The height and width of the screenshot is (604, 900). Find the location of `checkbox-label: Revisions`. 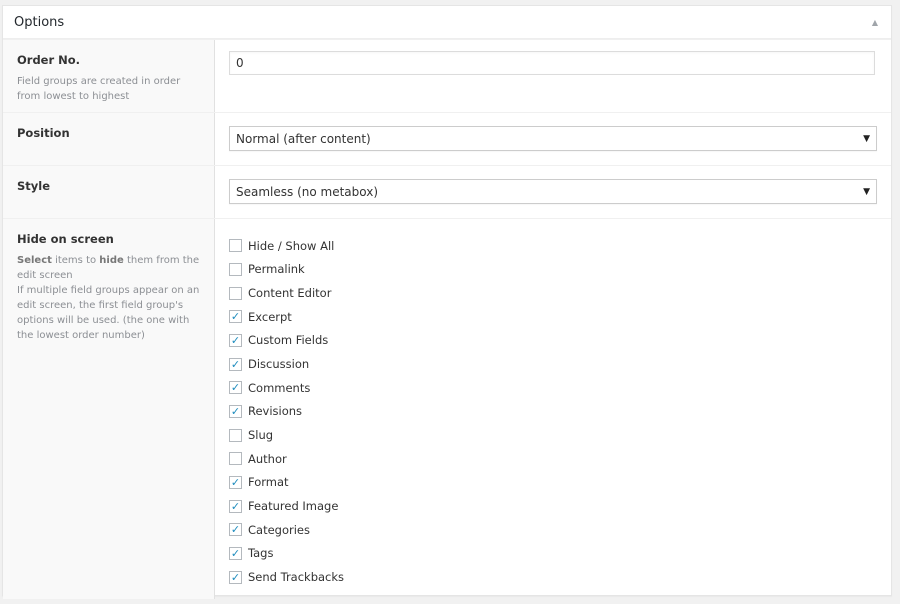

checkbox-label: Revisions is located at coordinates (275, 411).